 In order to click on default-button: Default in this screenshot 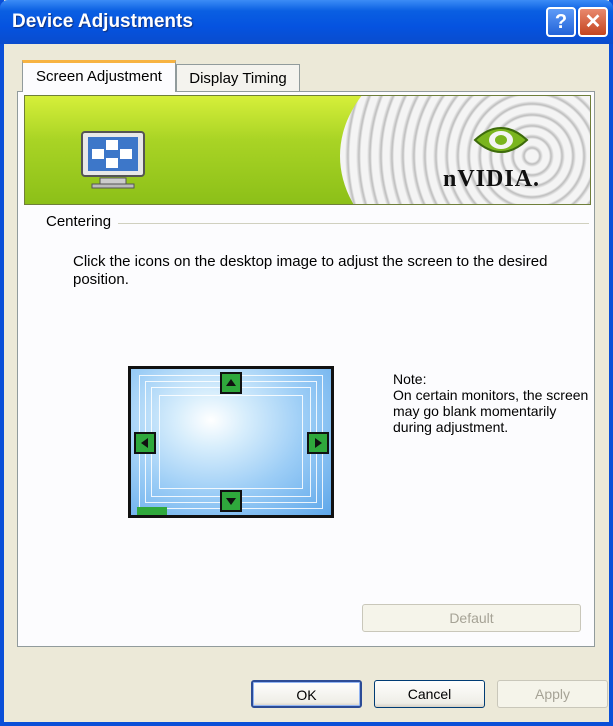, I will do `click(471, 618)`.